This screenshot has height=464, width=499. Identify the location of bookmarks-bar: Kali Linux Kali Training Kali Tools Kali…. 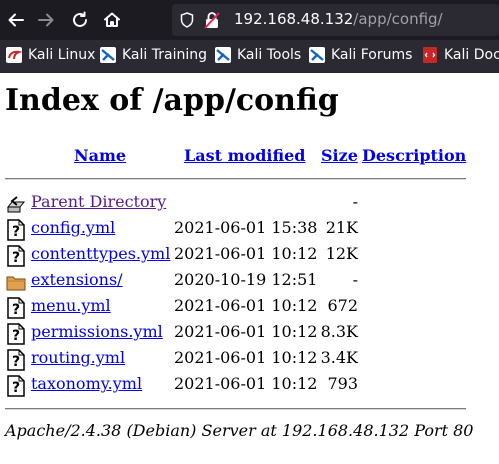
(249, 56).